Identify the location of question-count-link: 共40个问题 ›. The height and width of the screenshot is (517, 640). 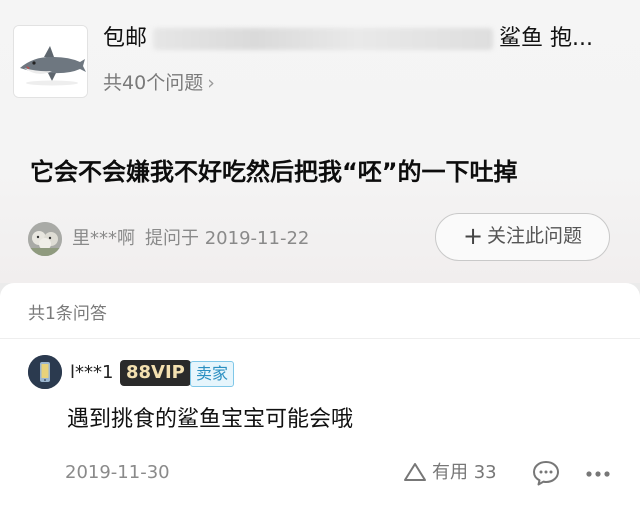
(159, 83).